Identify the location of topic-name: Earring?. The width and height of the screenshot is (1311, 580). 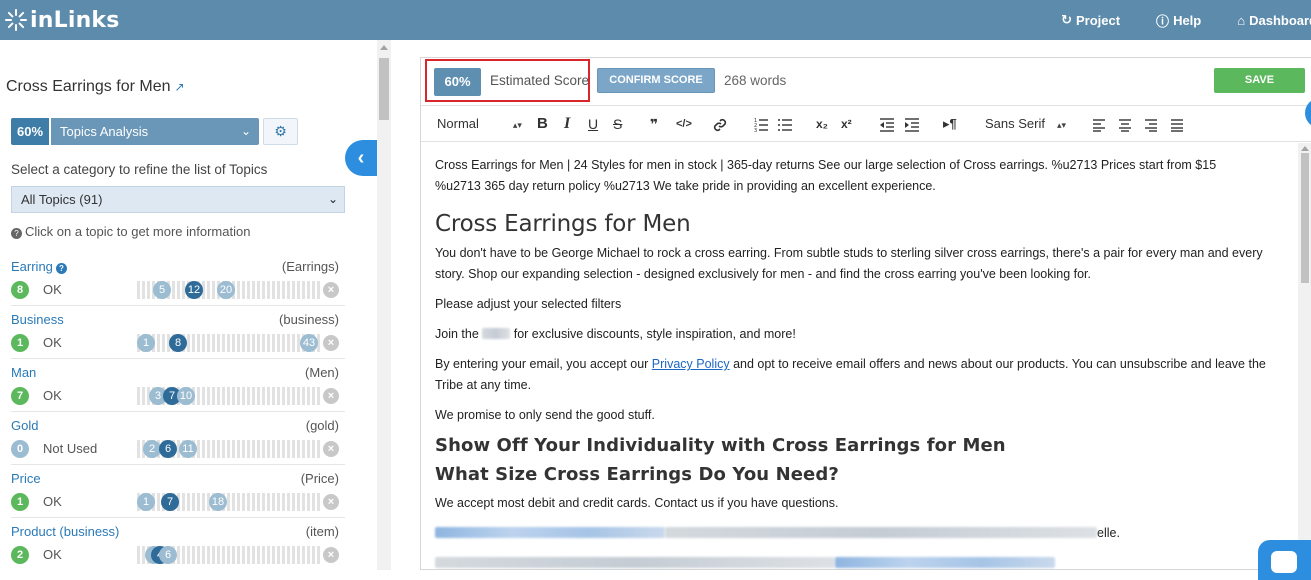
(39, 266).